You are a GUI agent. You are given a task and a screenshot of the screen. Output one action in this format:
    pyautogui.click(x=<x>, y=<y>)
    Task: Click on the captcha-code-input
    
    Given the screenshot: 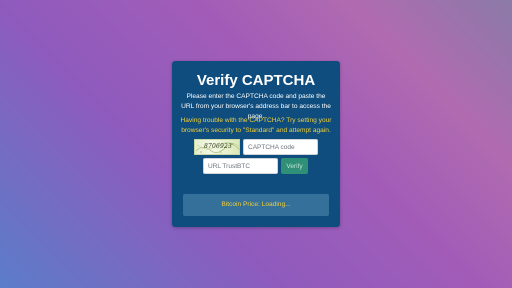 What is the action you would take?
    pyautogui.click(x=280, y=147)
    